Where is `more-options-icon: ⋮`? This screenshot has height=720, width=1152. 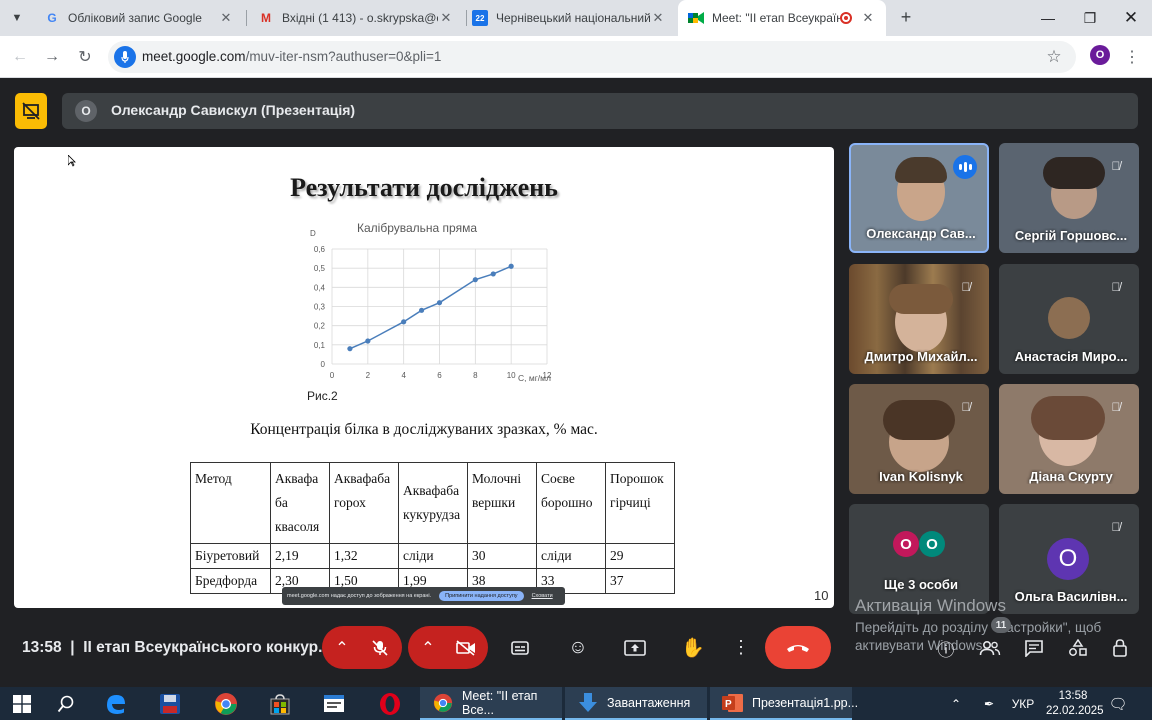
more-options-icon: ⋮ is located at coordinates (741, 647).